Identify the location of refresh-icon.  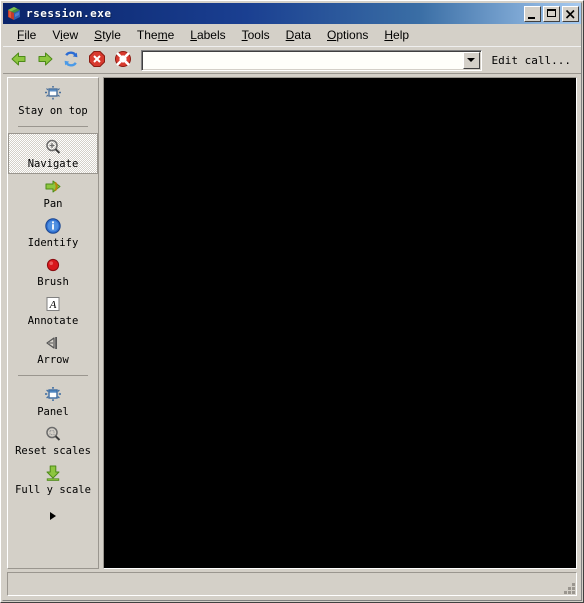
(71, 60).